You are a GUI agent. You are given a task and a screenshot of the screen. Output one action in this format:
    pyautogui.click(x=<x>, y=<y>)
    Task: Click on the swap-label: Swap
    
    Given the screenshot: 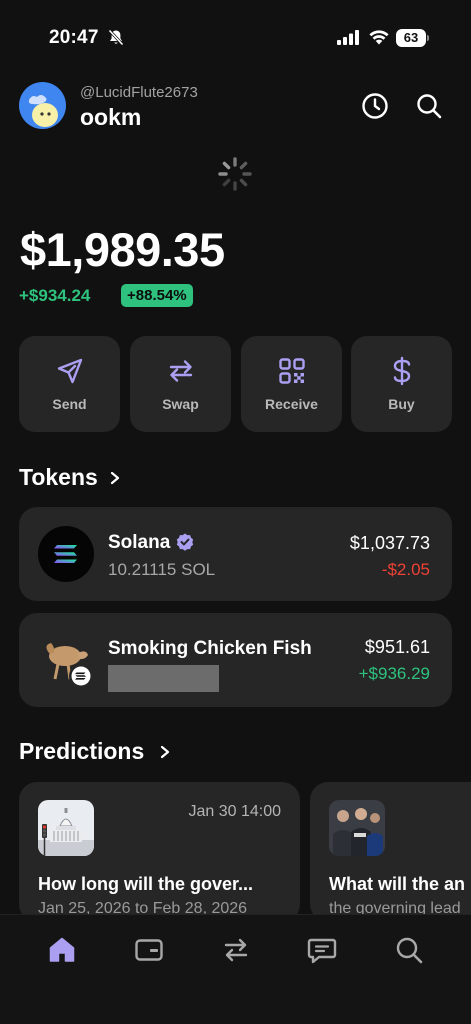 What is the action you would take?
    pyautogui.click(x=180, y=404)
    